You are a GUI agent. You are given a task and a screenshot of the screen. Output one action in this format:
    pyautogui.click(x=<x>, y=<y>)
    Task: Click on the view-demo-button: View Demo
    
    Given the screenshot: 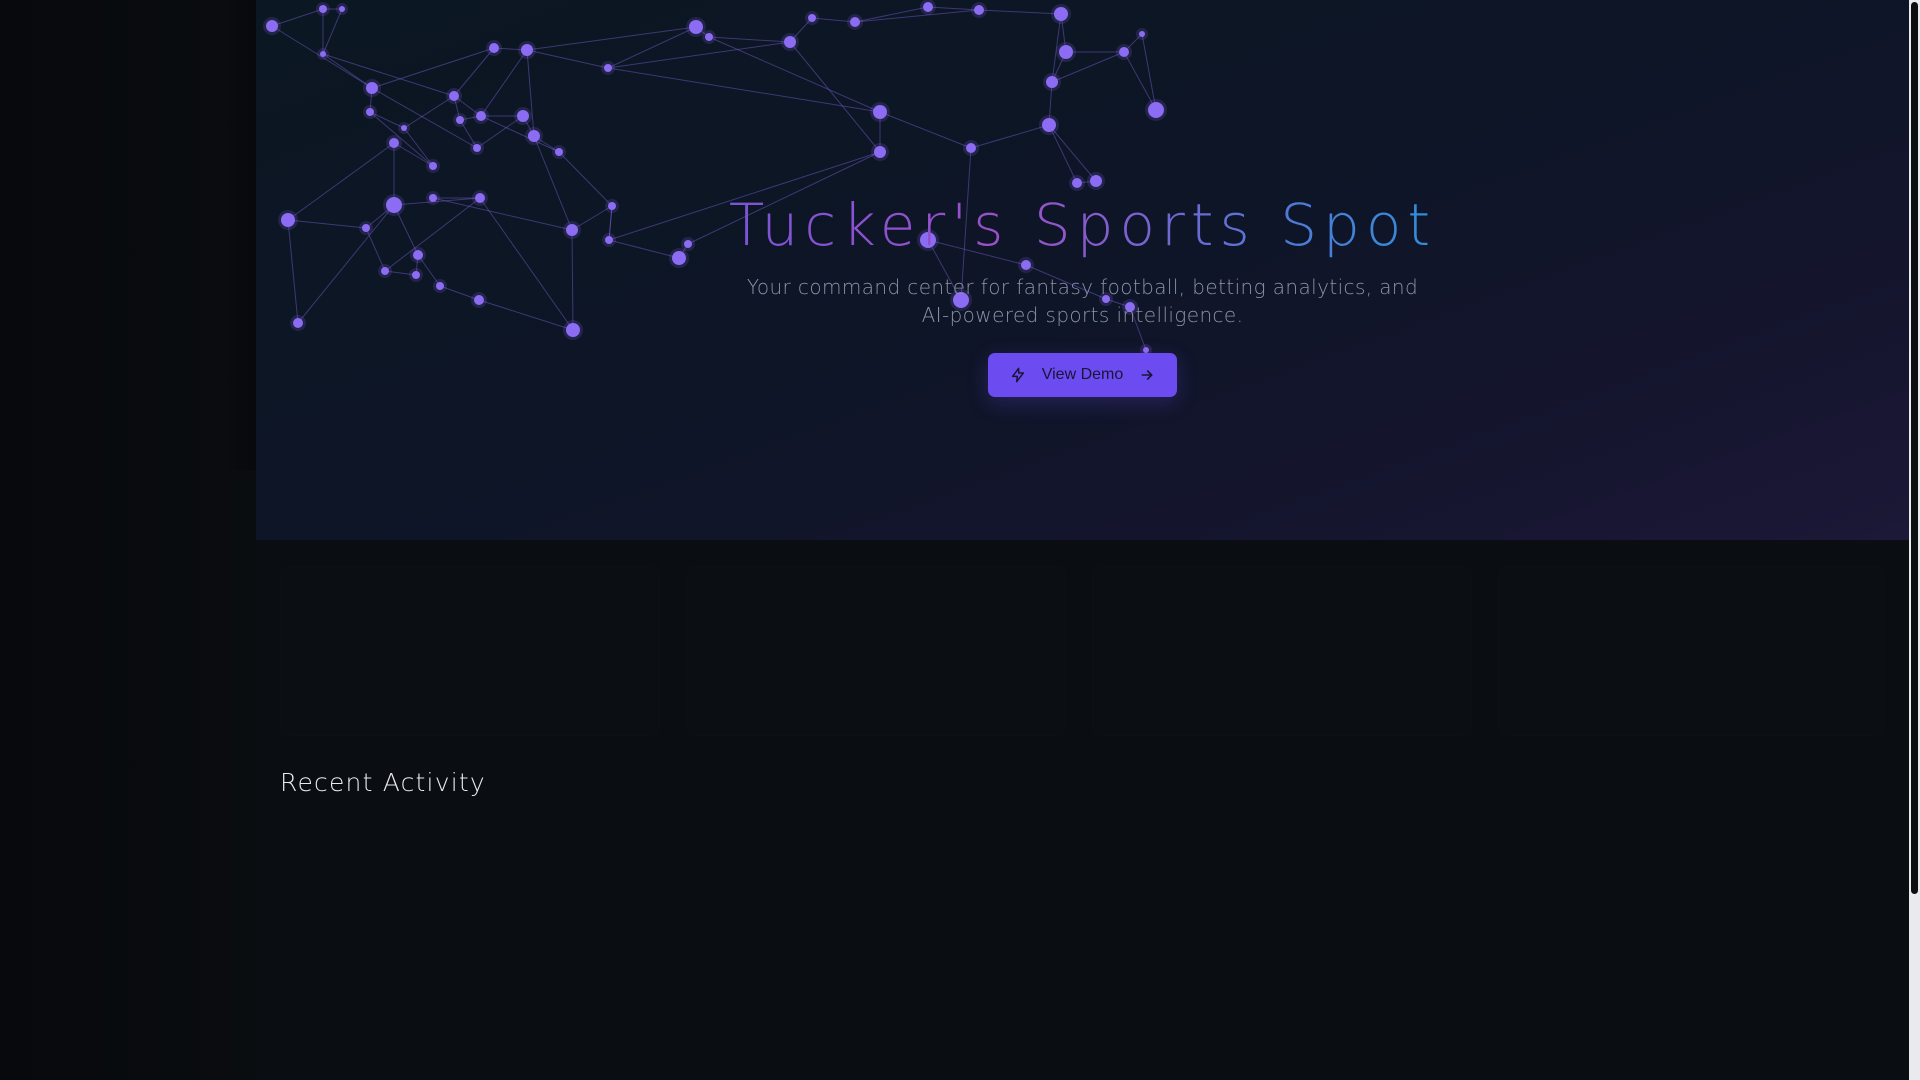 What is the action you would take?
    pyautogui.click(x=1082, y=375)
    